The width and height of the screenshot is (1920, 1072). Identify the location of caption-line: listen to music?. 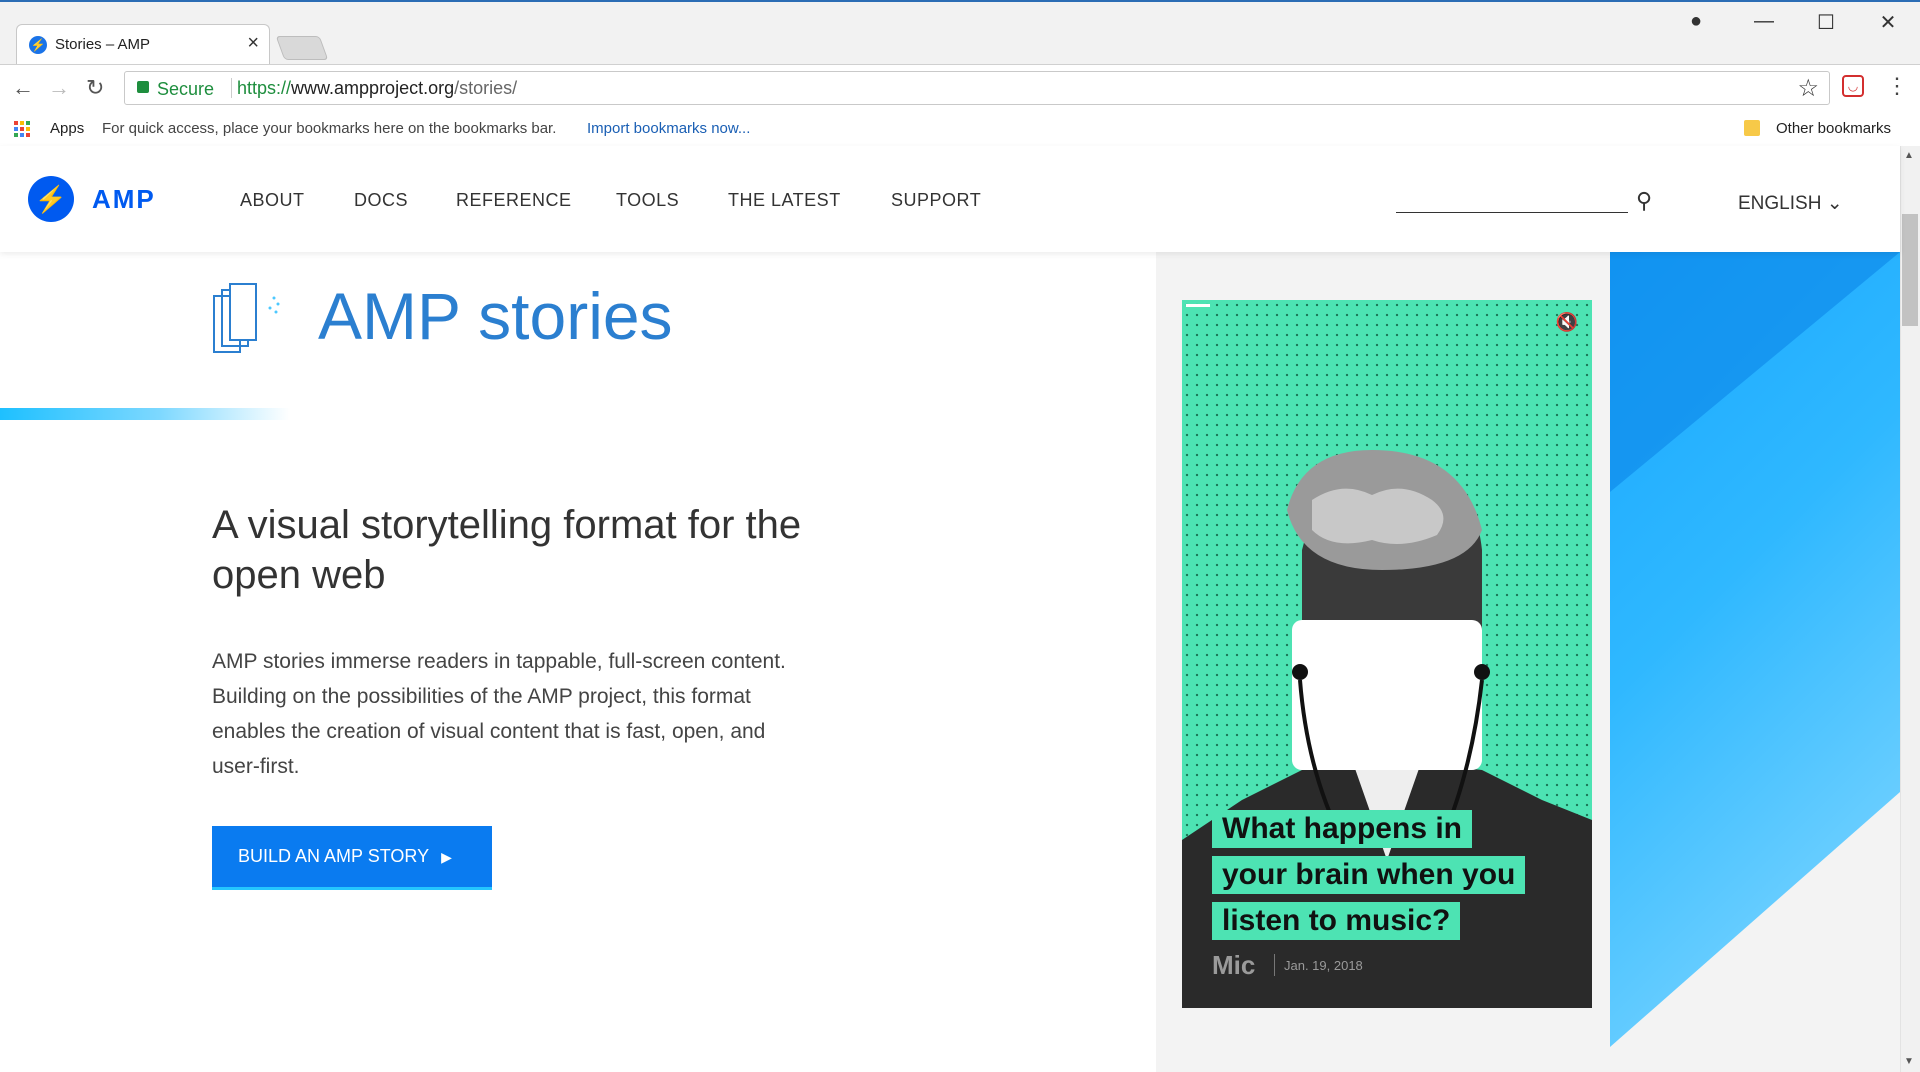
(1336, 921).